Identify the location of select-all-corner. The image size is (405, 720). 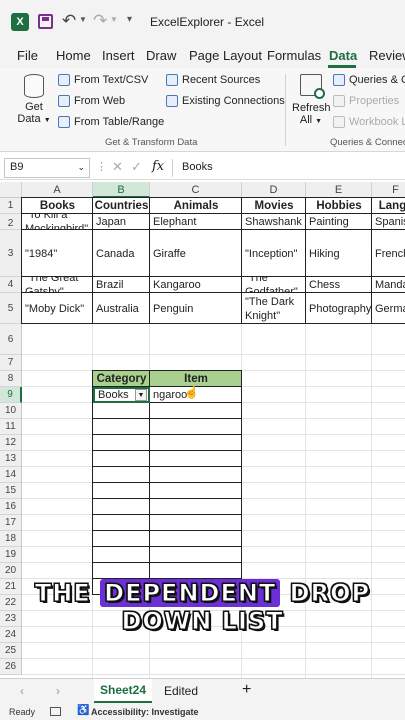
(11, 190).